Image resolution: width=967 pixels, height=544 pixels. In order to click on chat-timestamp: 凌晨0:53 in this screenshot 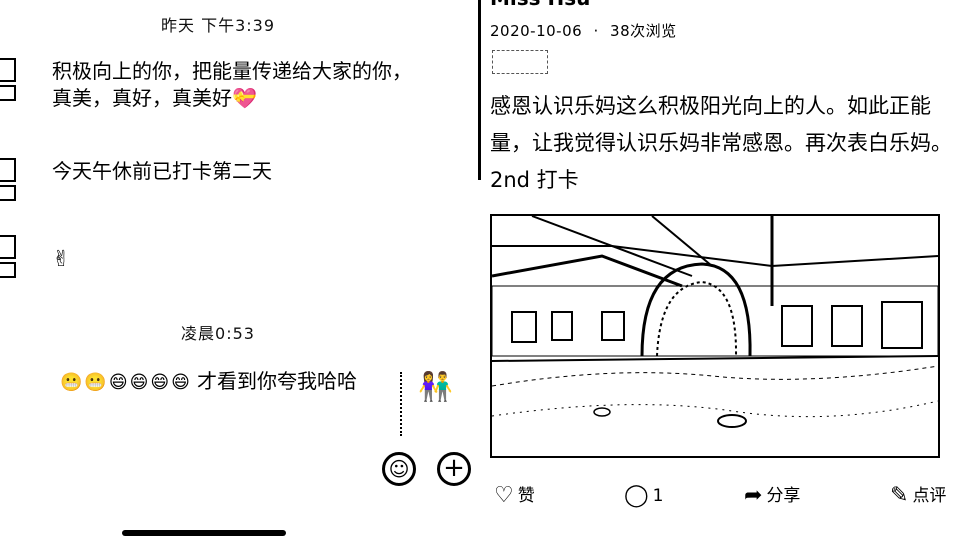, I will do `click(218, 333)`.